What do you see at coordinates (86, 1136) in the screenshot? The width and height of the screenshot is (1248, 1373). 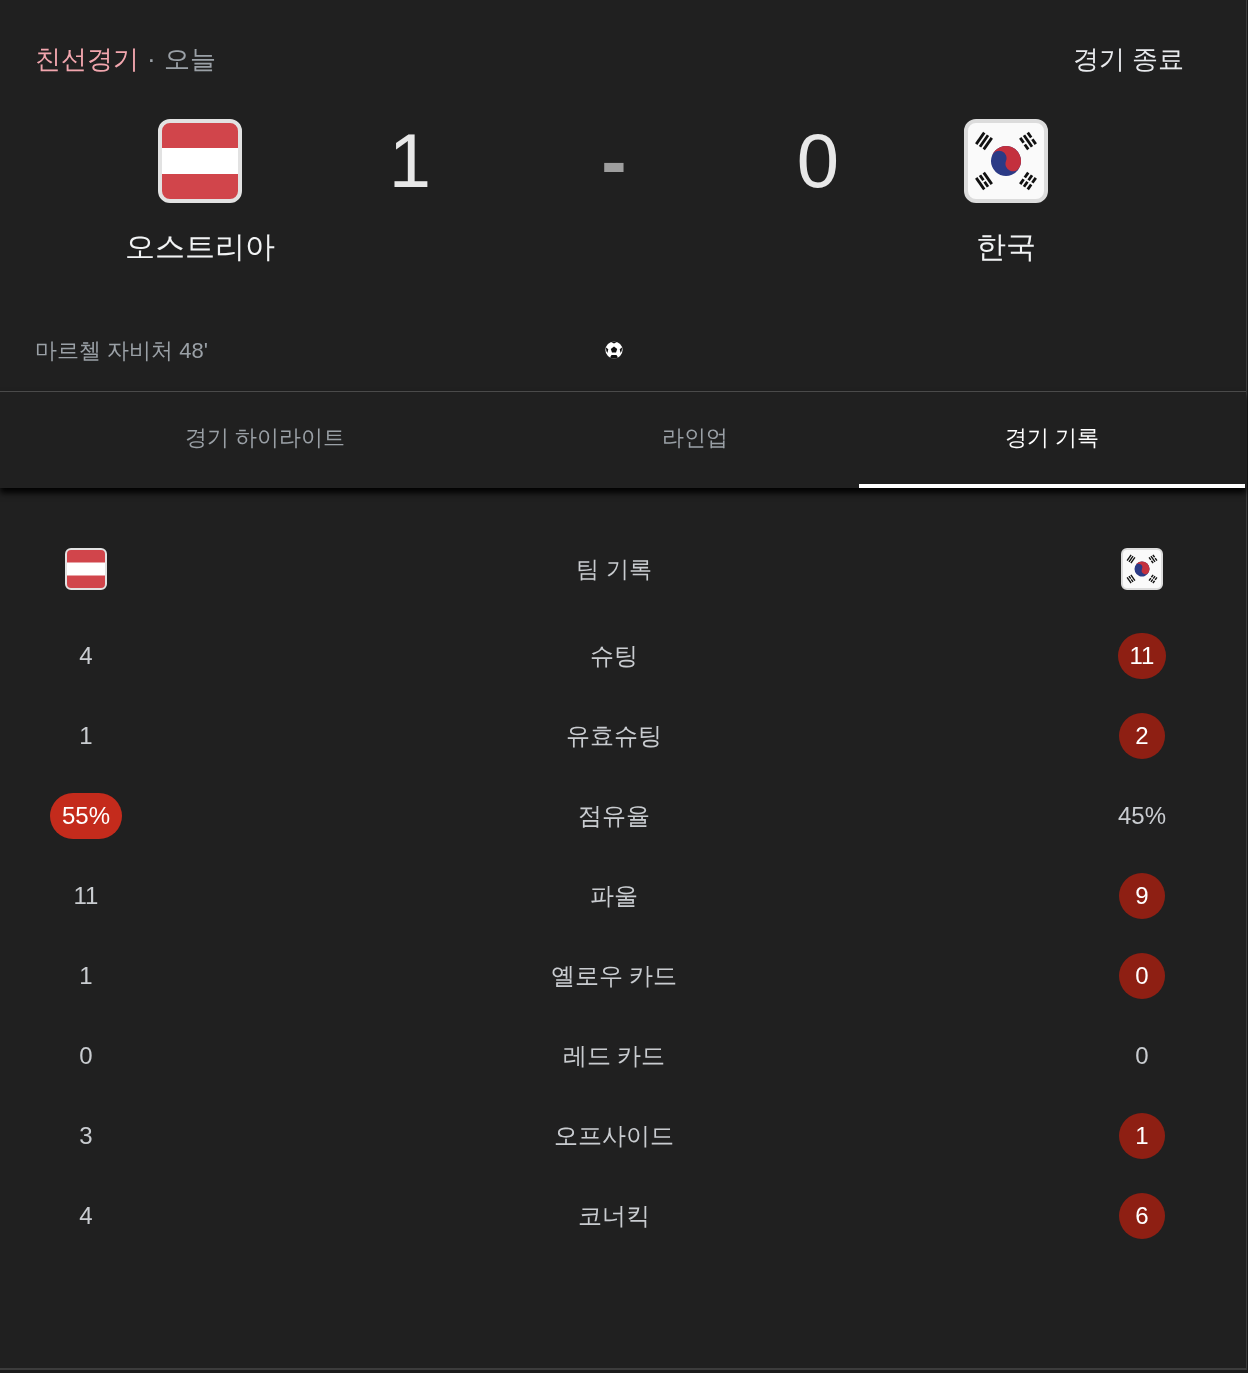 I see `stat-value: 3` at bounding box center [86, 1136].